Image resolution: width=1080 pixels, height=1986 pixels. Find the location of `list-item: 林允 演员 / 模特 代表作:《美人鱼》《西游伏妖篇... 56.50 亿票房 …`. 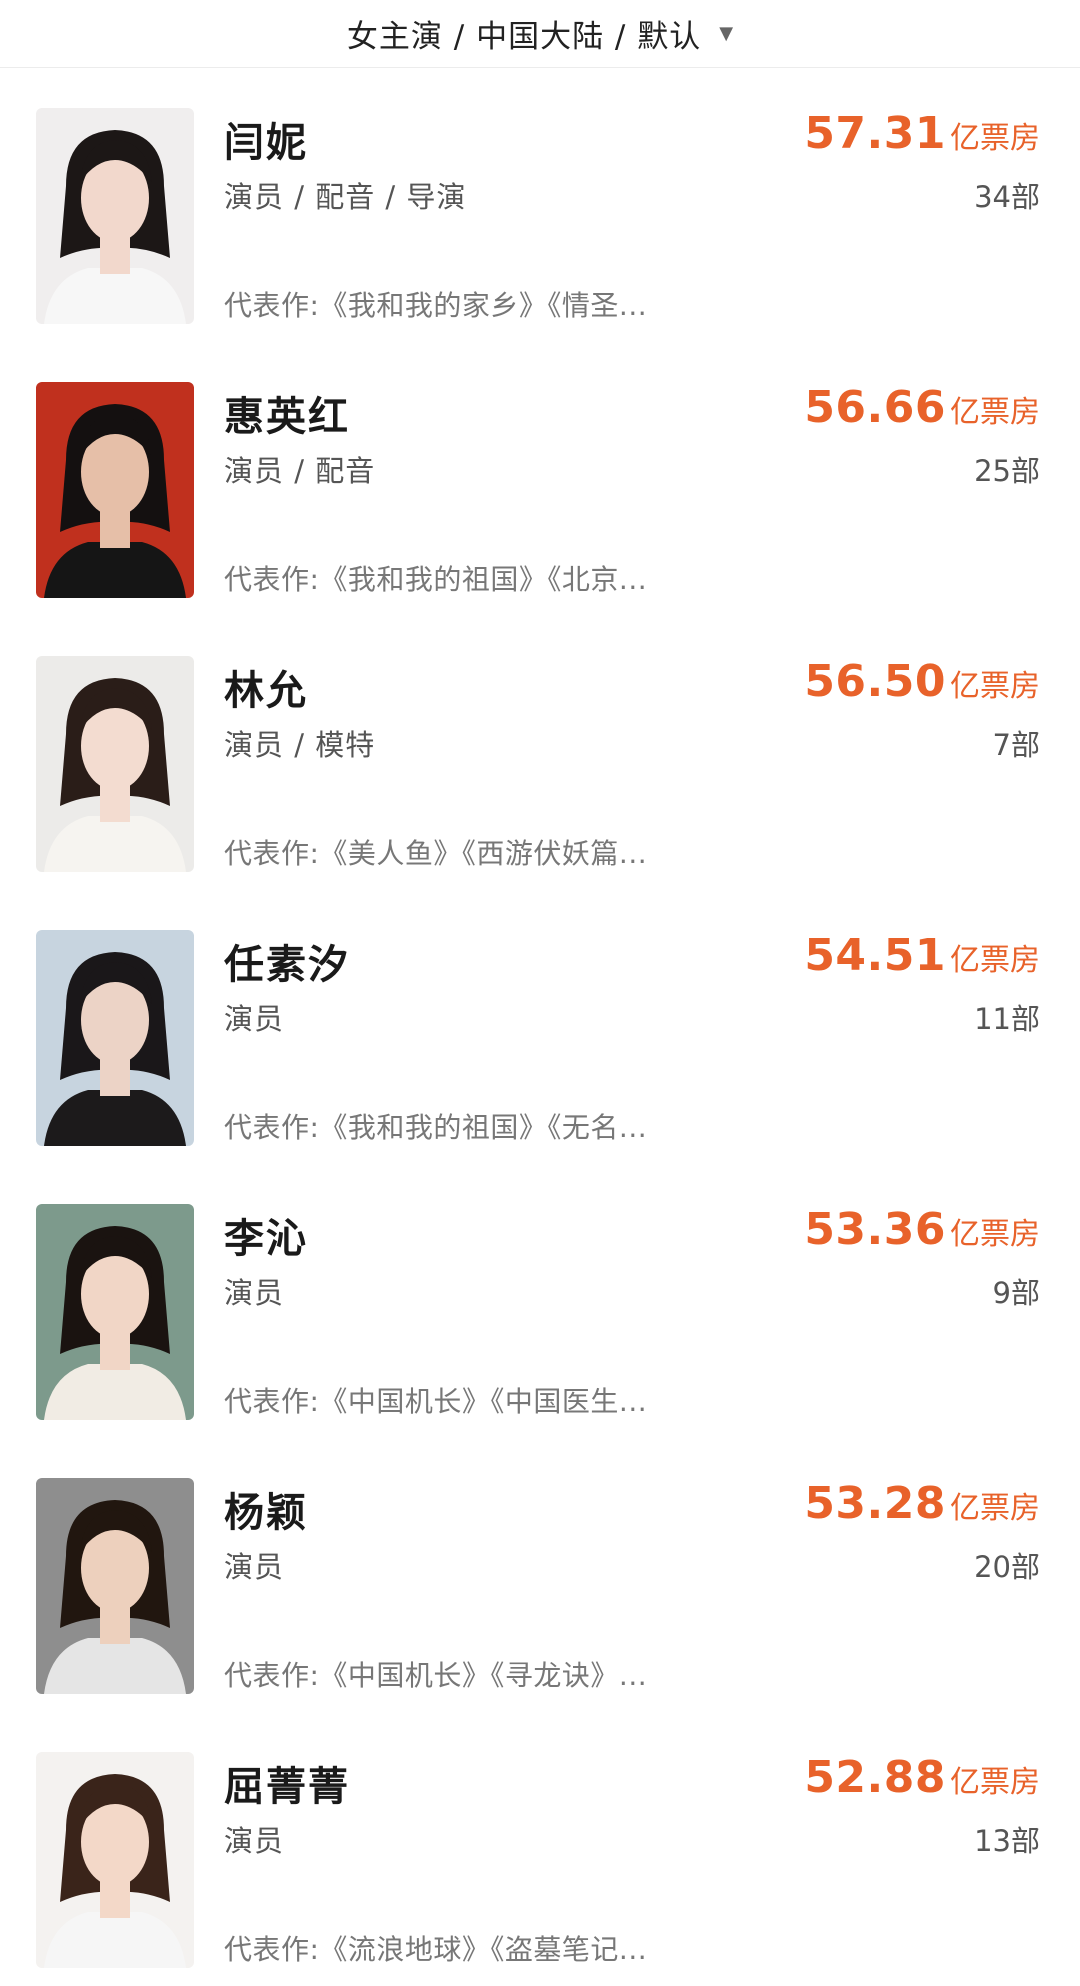

list-item: 林允 演员 / 模特 代表作:《美人鱼》《西游伏妖篇... 56.50 亿票房 … is located at coordinates (540, 753).